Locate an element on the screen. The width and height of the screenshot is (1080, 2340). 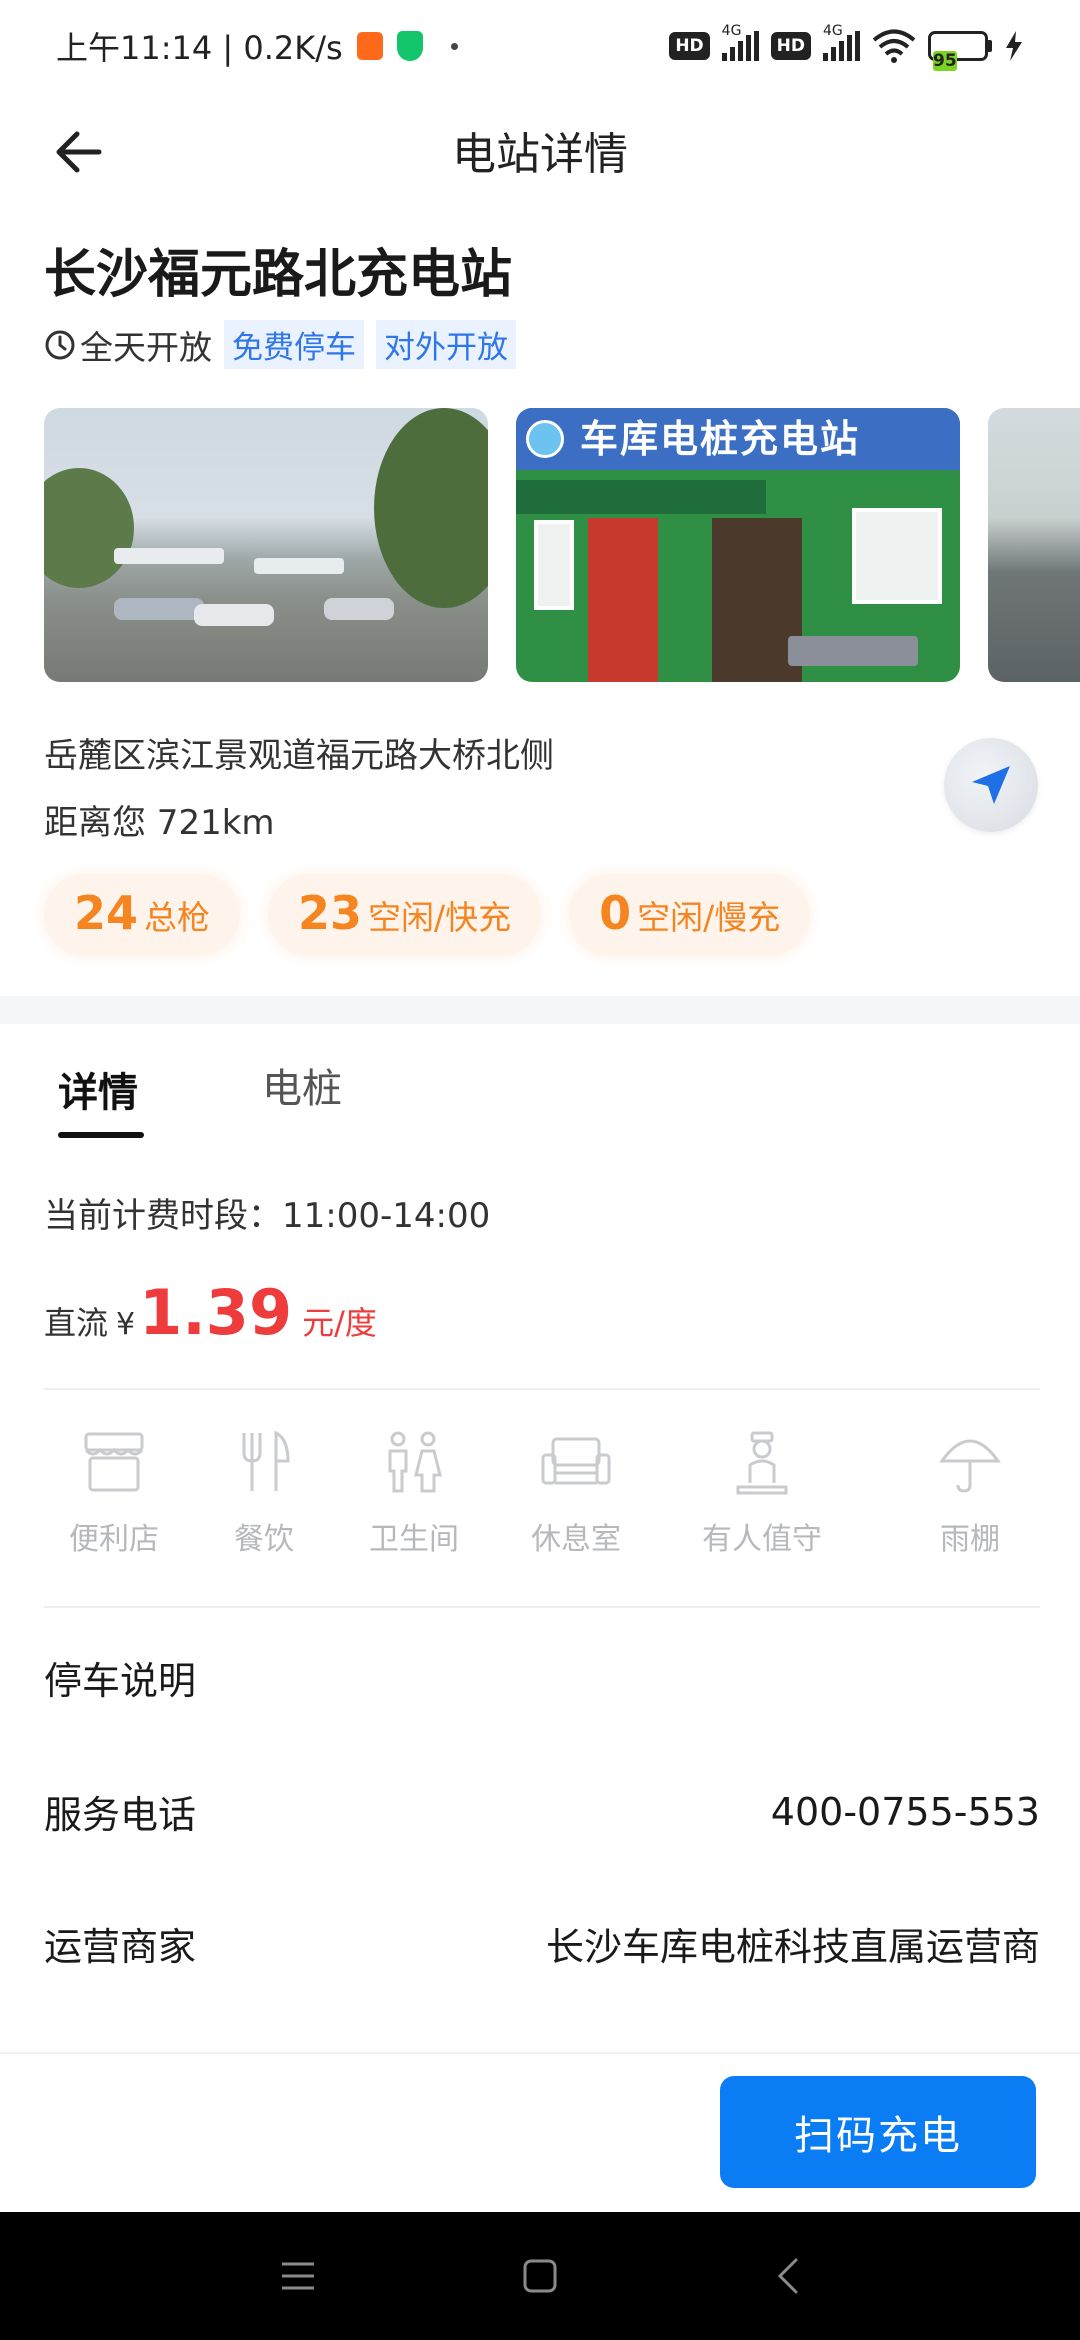
status-time: 上午11:14 | 0.2K/s is located at coordinates (199, 48).